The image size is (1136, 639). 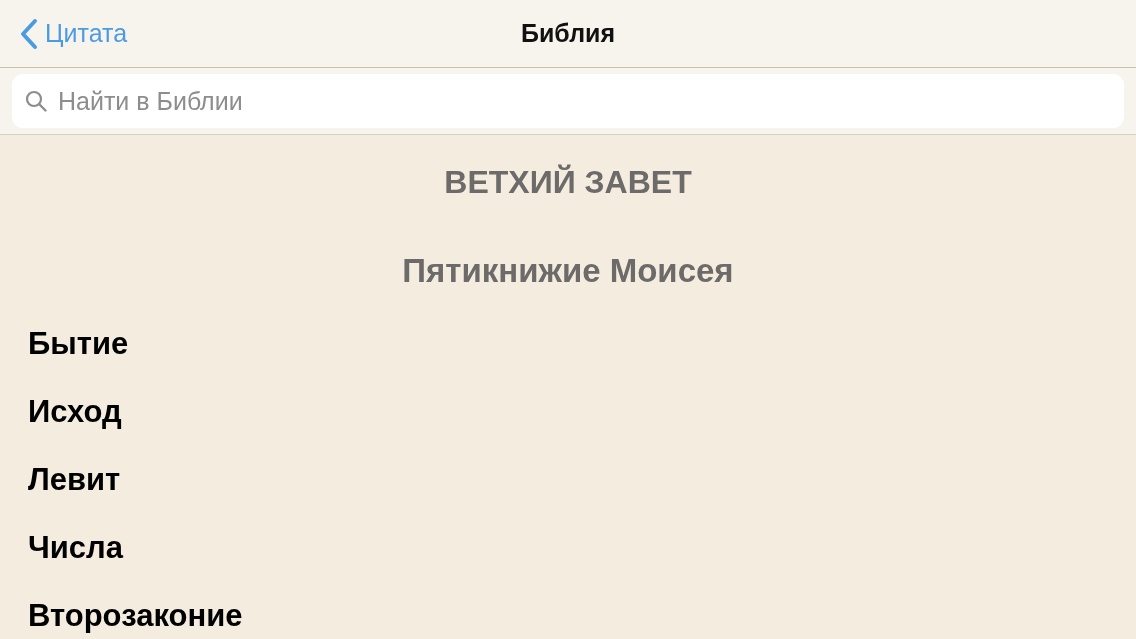 I want to click on section-header: ВЕТХИЙ ЗАВЕТ, so click(x=568, y=182).